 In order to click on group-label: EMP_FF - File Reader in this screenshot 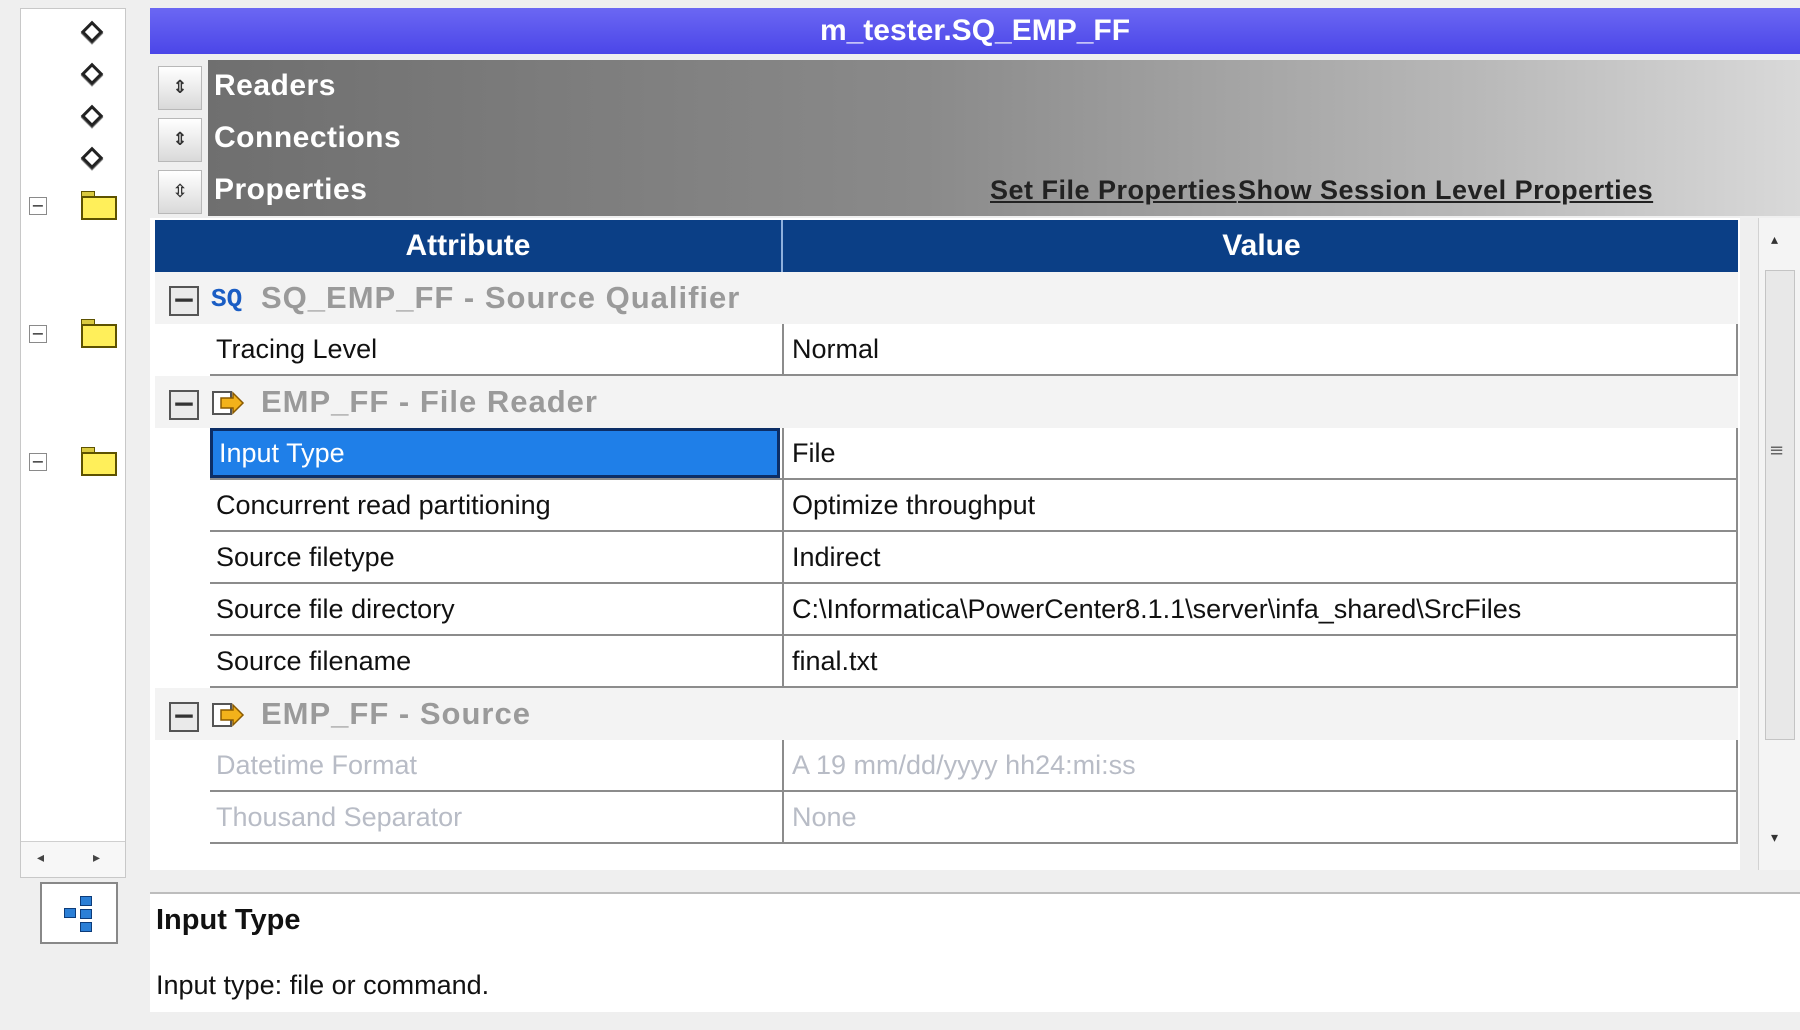, I will do `click(429, 401)`.